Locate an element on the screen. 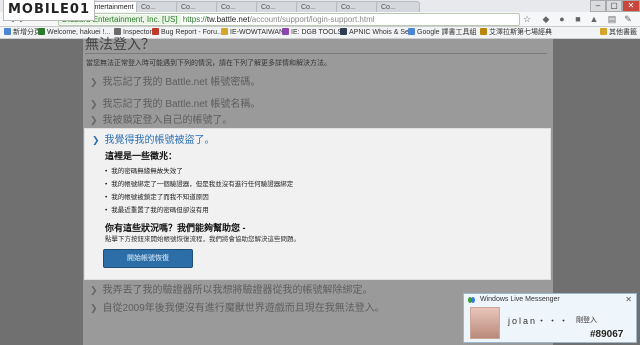  folder-icon is located at coordinates (603, 31).